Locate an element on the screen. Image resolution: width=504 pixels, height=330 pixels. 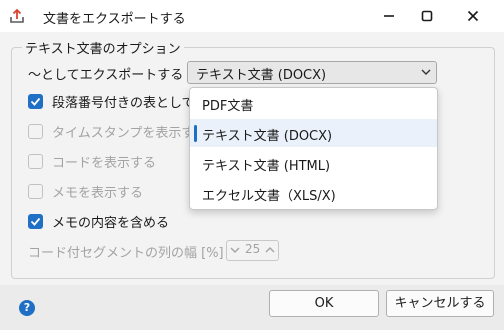
close-icon is located at coordinates (473, 16).